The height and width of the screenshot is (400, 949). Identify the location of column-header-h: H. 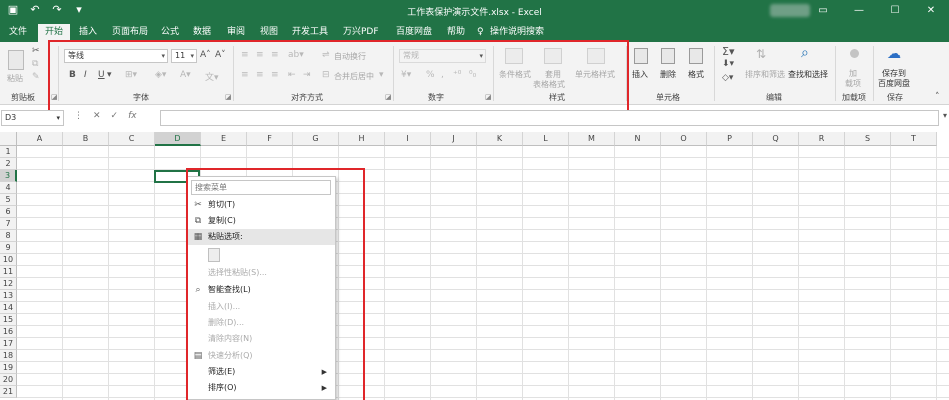
(362, 139).